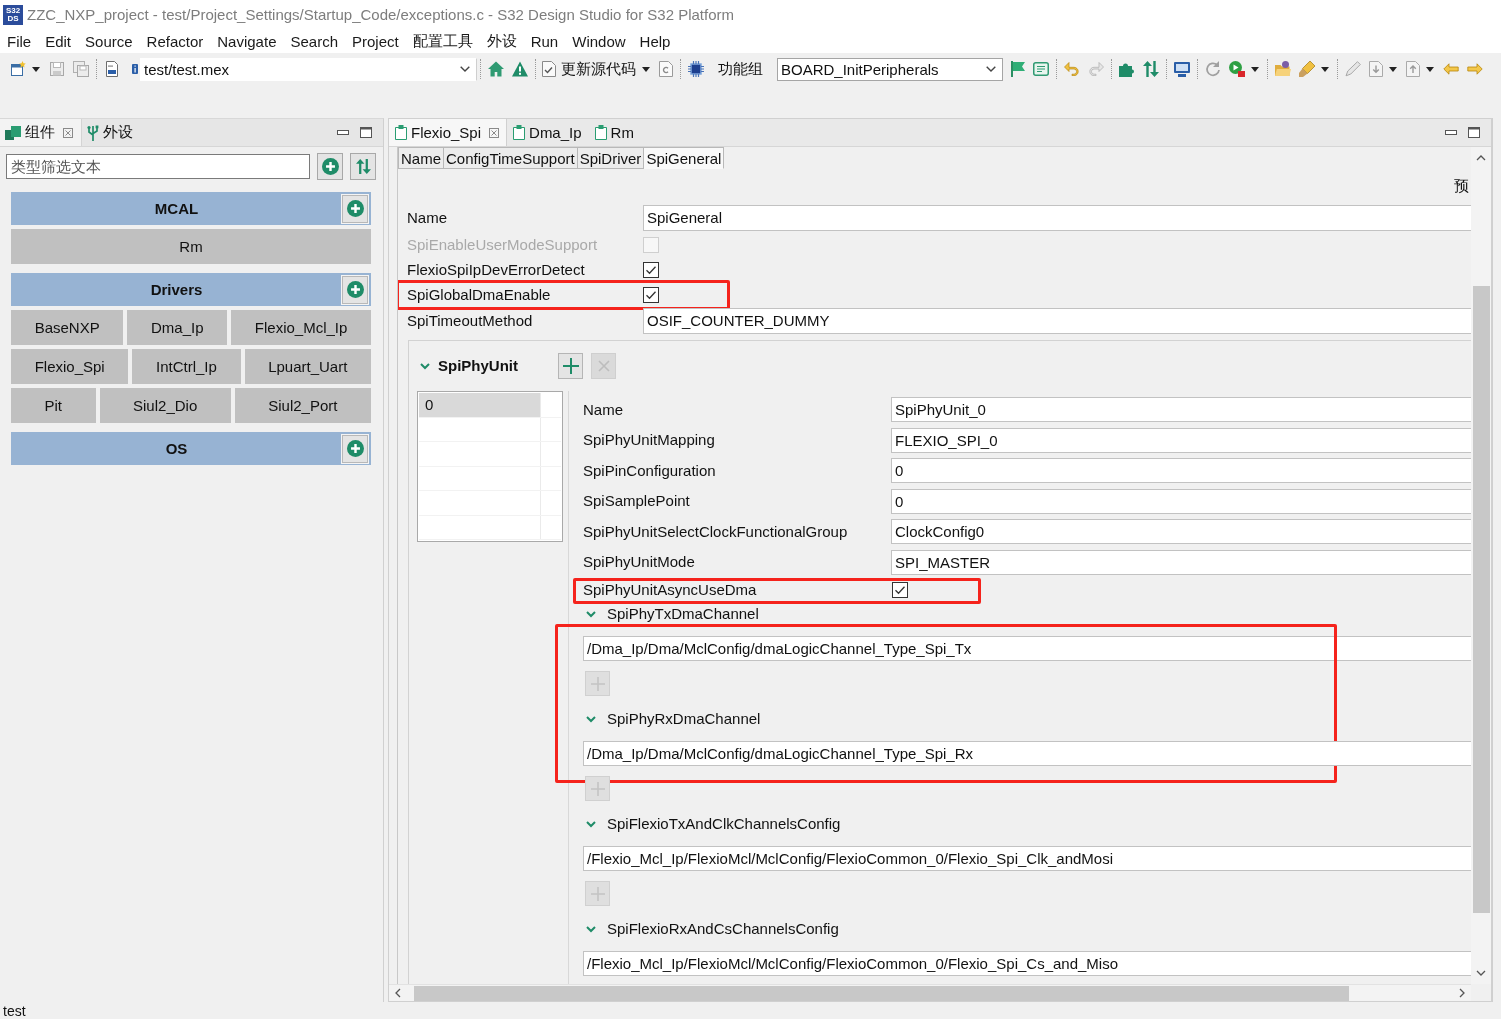  What do you see at coordinates (1475, 69) in the screenshot?
I see `forward-arrow-icon` at bounding box center [1475, 69].